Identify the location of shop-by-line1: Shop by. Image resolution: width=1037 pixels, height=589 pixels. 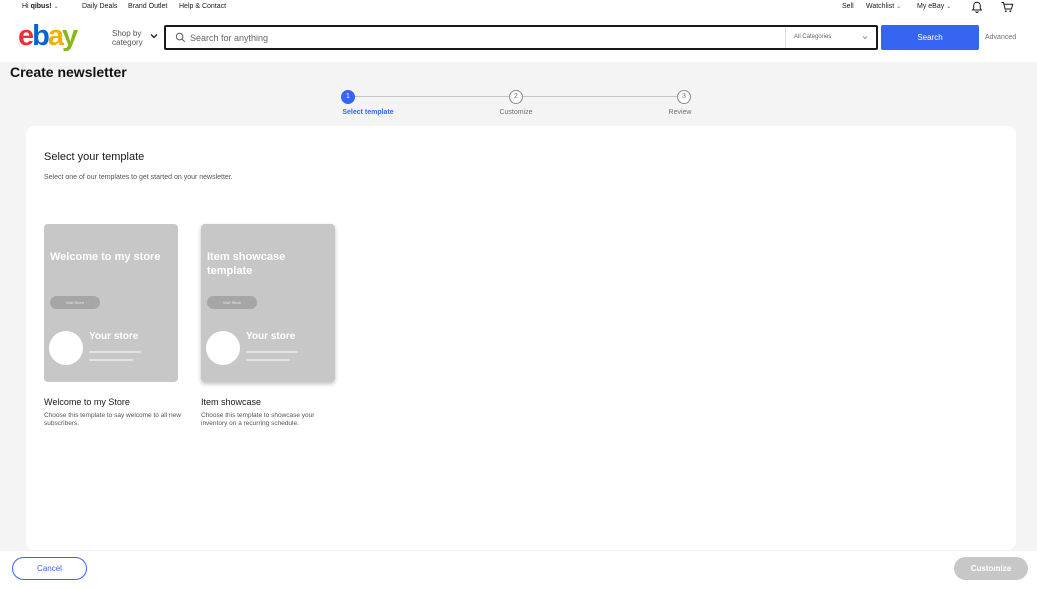
(127, 33).